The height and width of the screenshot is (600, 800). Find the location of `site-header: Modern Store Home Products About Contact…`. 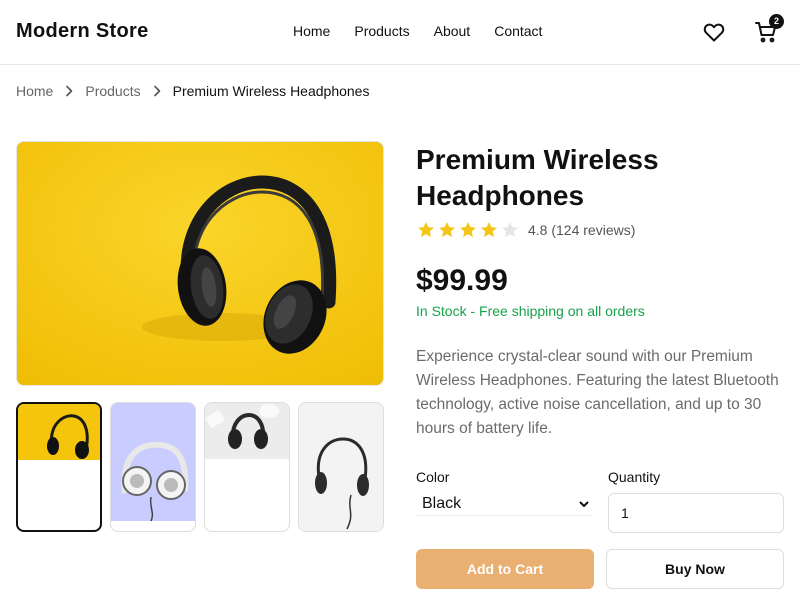

site-header: Modern Store Home Products About Contact… is located at coordinates (400, 32).